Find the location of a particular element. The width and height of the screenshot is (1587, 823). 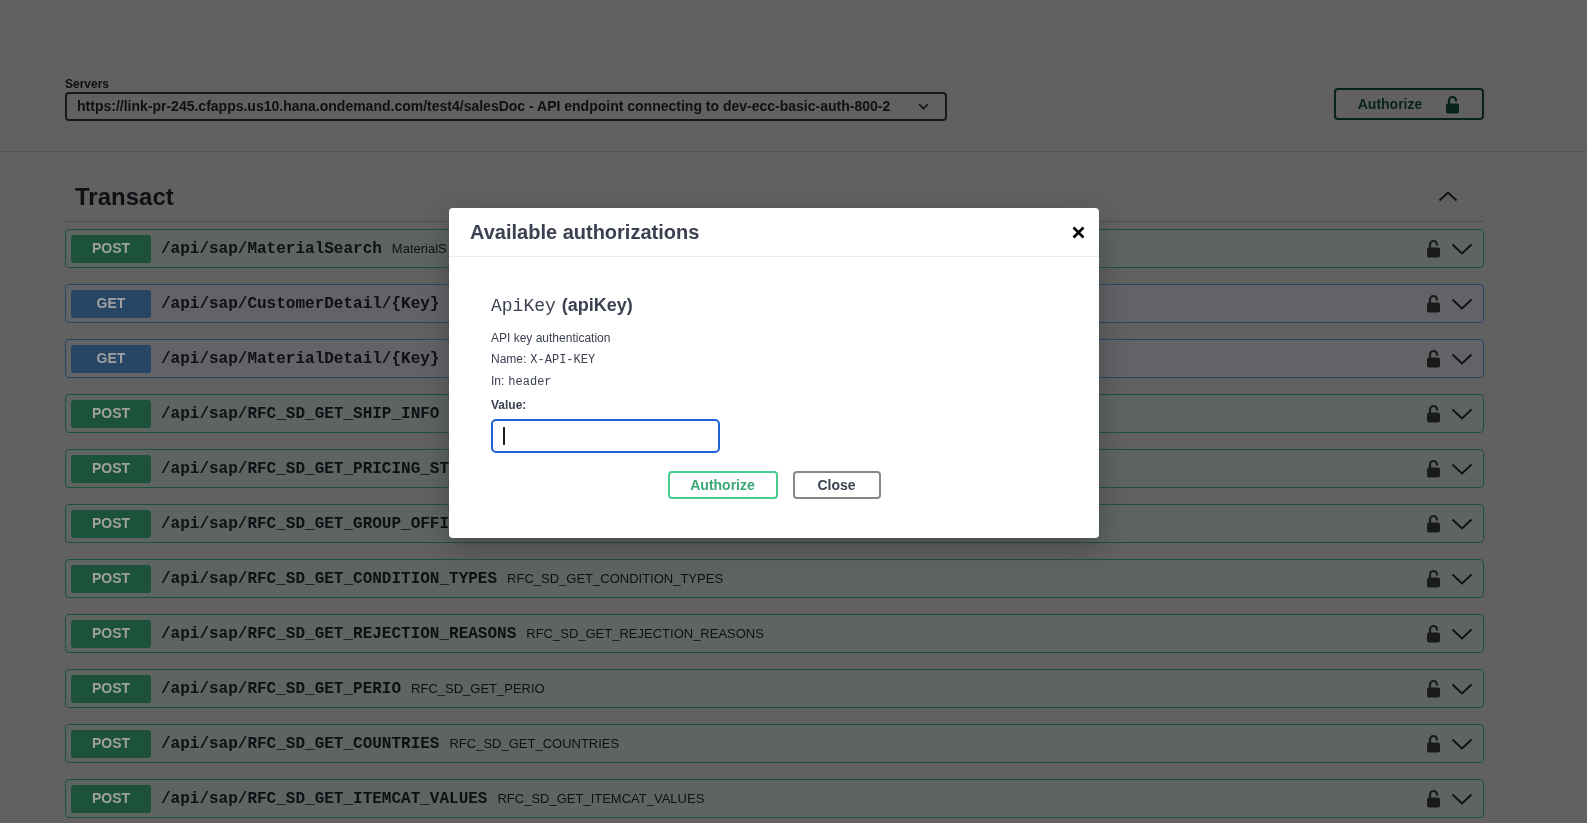

endpoint-summary: RFC_SD_GET_CONDITION_TYPES is located at coordinates (615, 578).